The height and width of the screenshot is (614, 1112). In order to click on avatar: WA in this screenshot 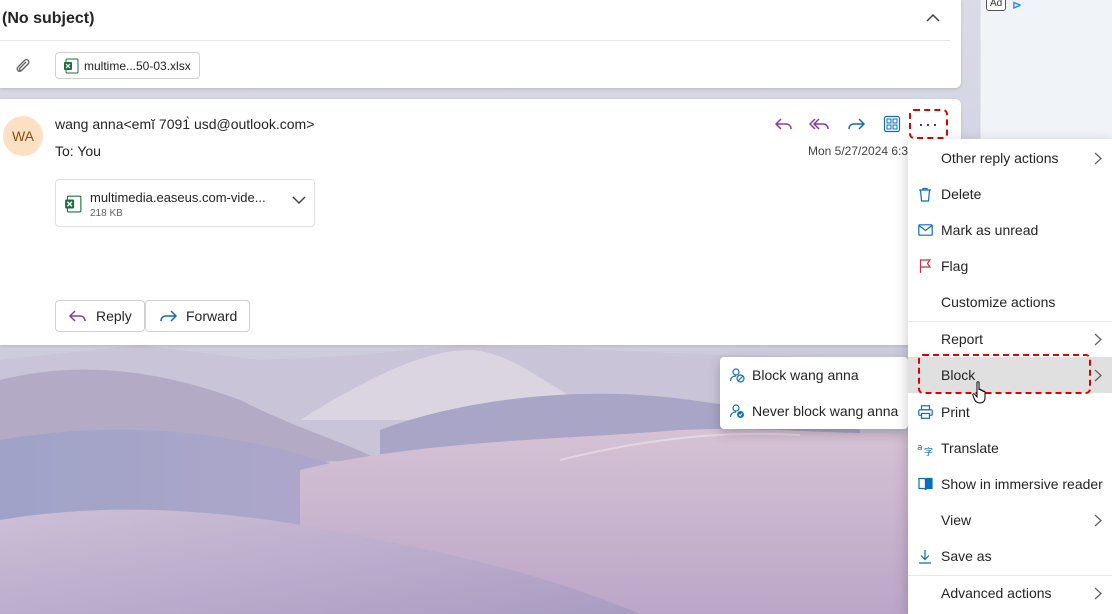, I will do `click(23, 136)`.